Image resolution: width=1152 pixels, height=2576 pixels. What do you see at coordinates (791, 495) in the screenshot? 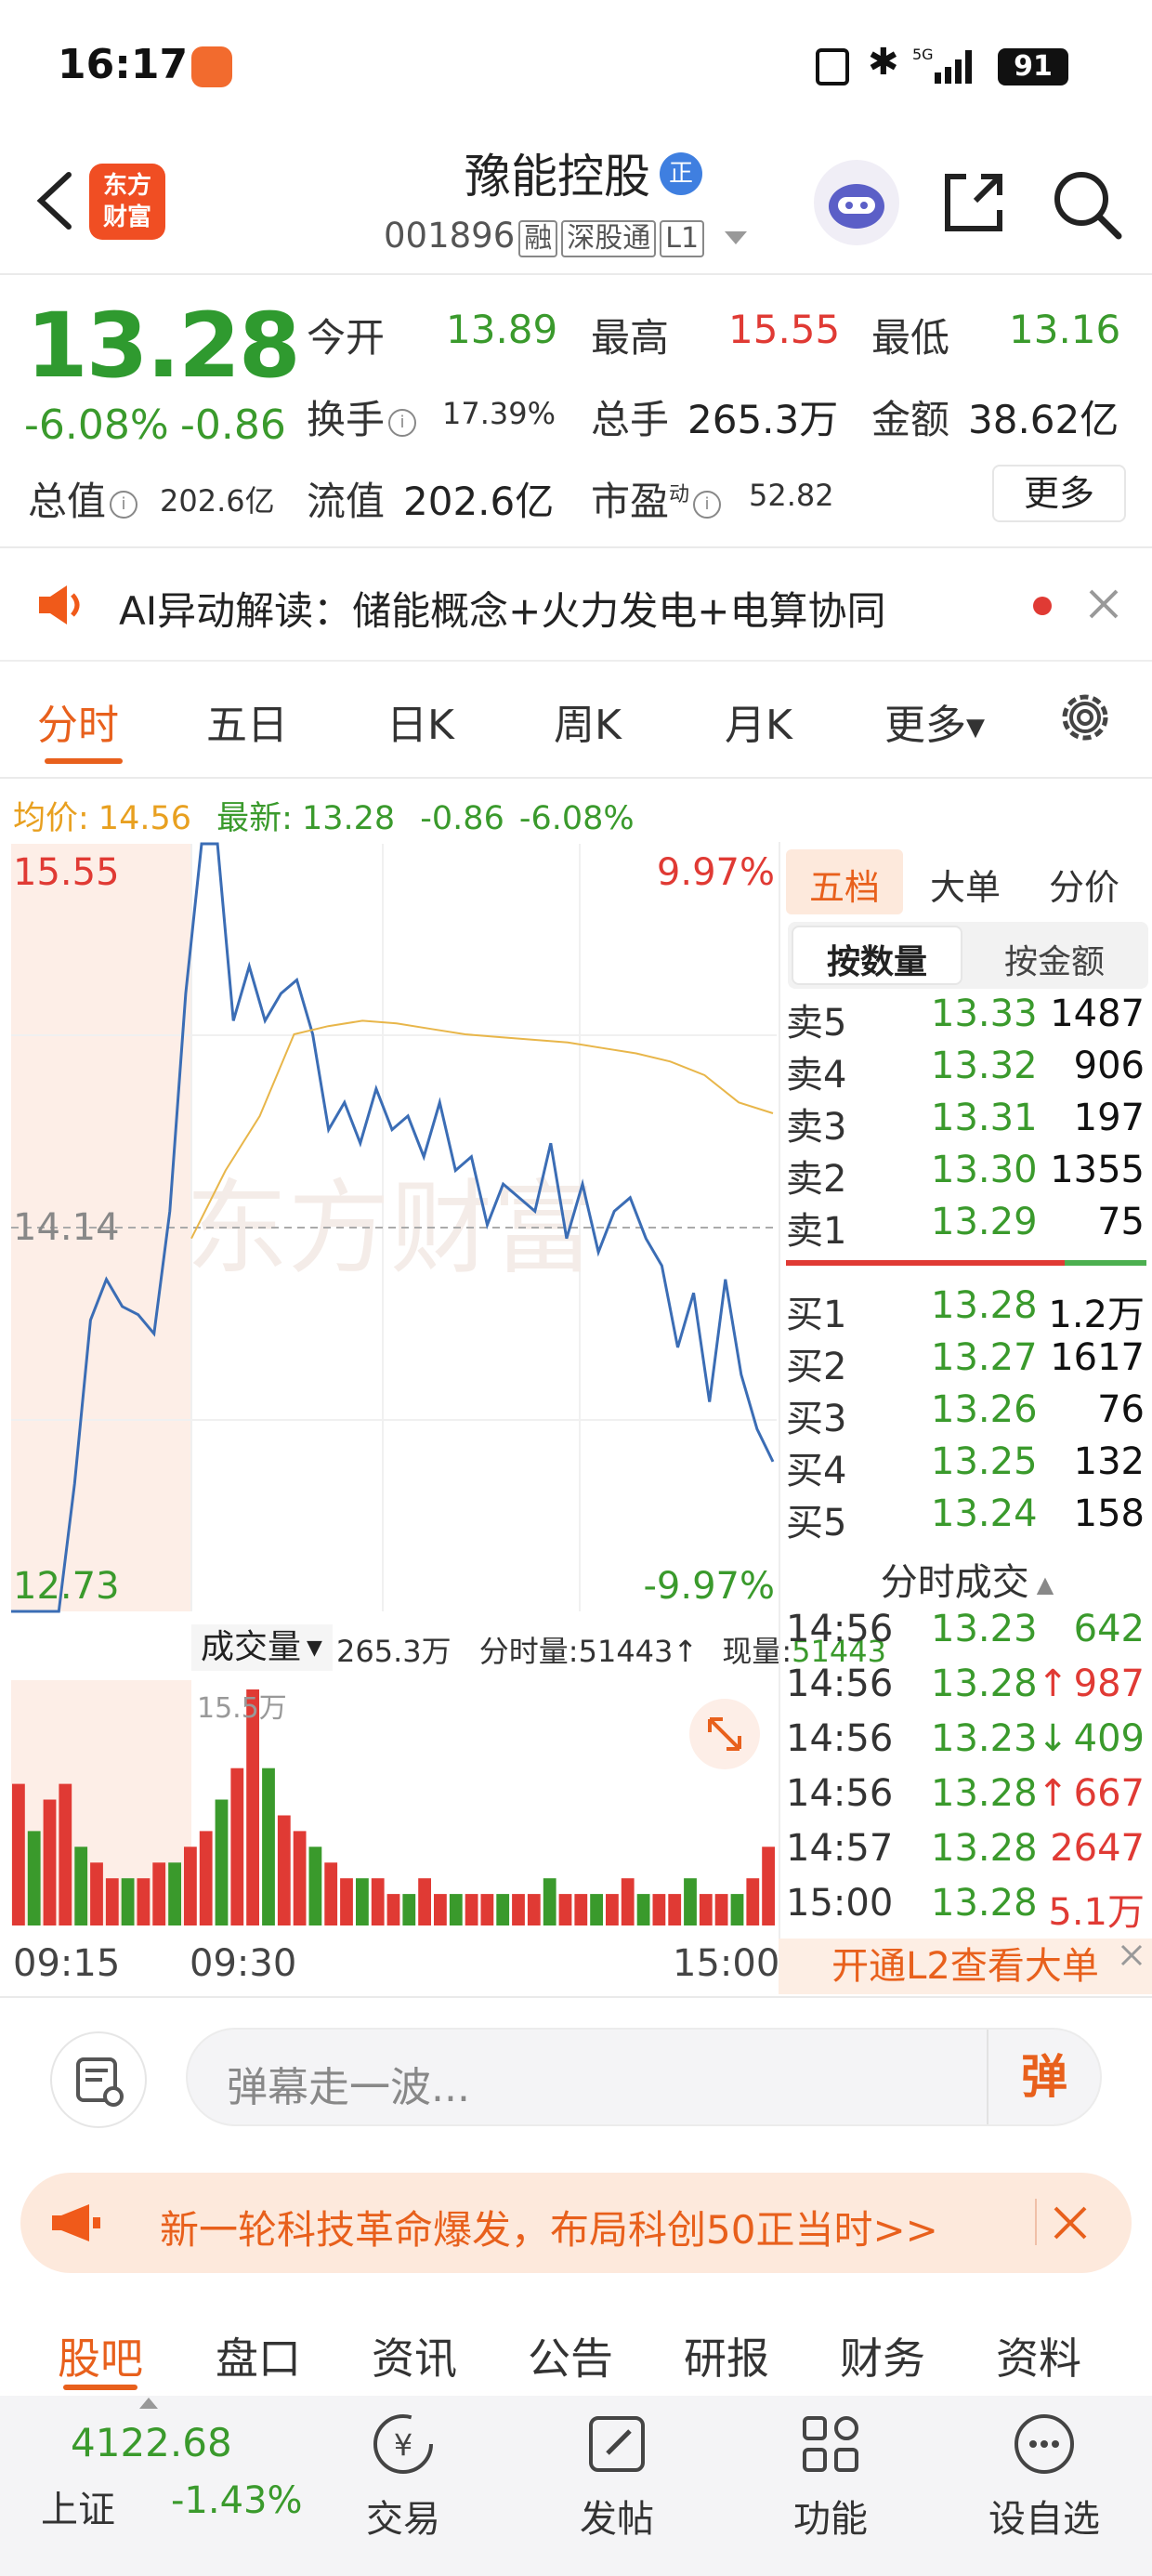
I see `pe-value: 52.82` at bounding box center [791, 495].